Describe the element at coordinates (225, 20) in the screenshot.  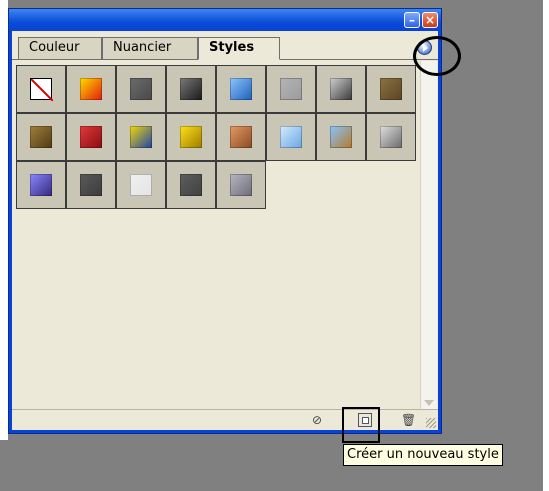
I see `panel-titlebar: – ×` at that location.